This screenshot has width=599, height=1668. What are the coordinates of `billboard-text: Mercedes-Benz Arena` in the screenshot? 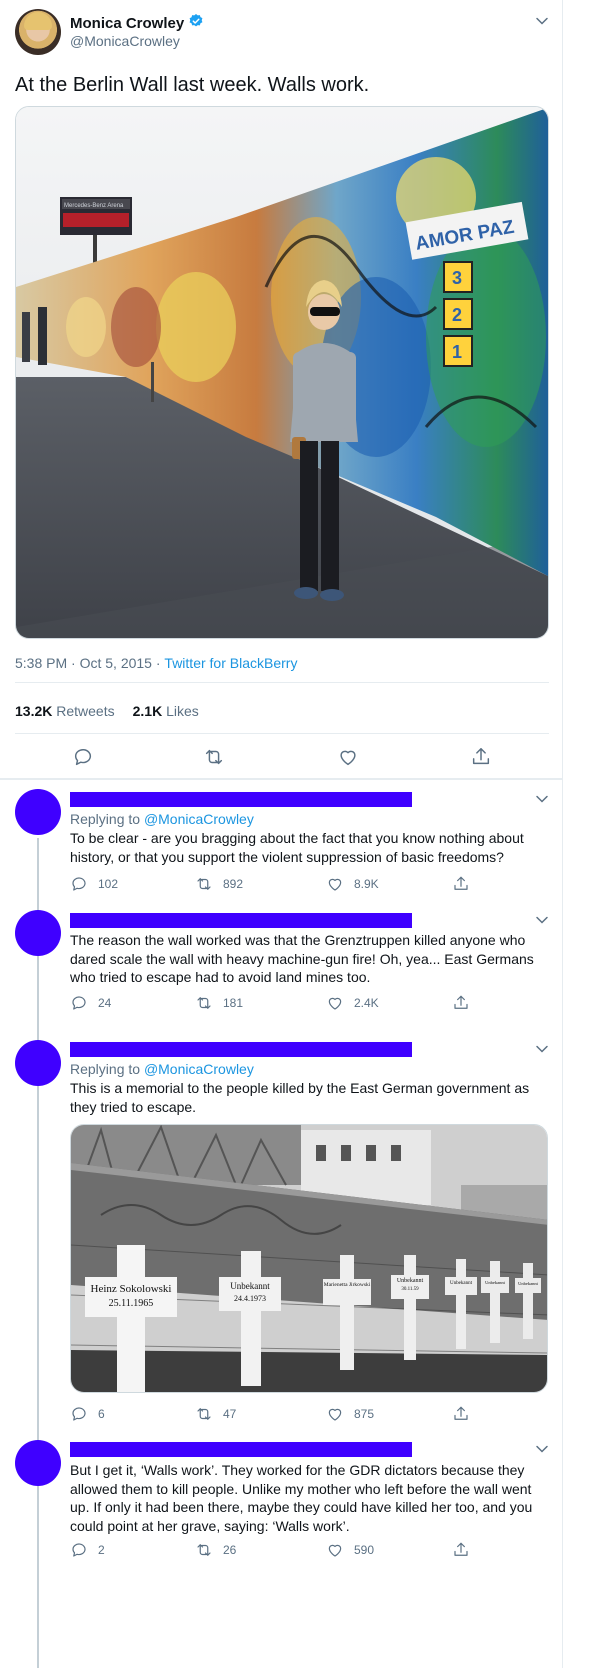 It's located at (94, 206).